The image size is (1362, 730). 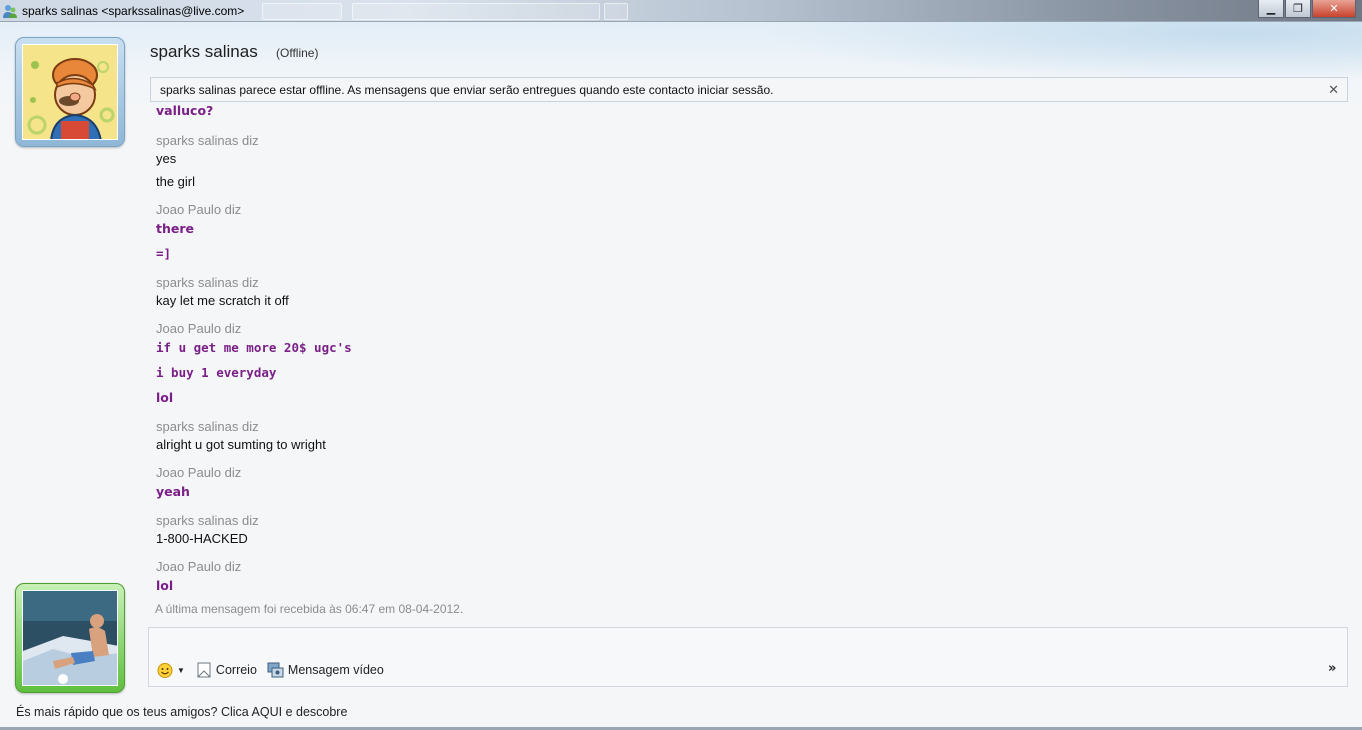 What do you see at coordinates (241, 444) in the screenshot?
I see `message-text: alright u got sumting to wright` at bounding box center [241, 444].